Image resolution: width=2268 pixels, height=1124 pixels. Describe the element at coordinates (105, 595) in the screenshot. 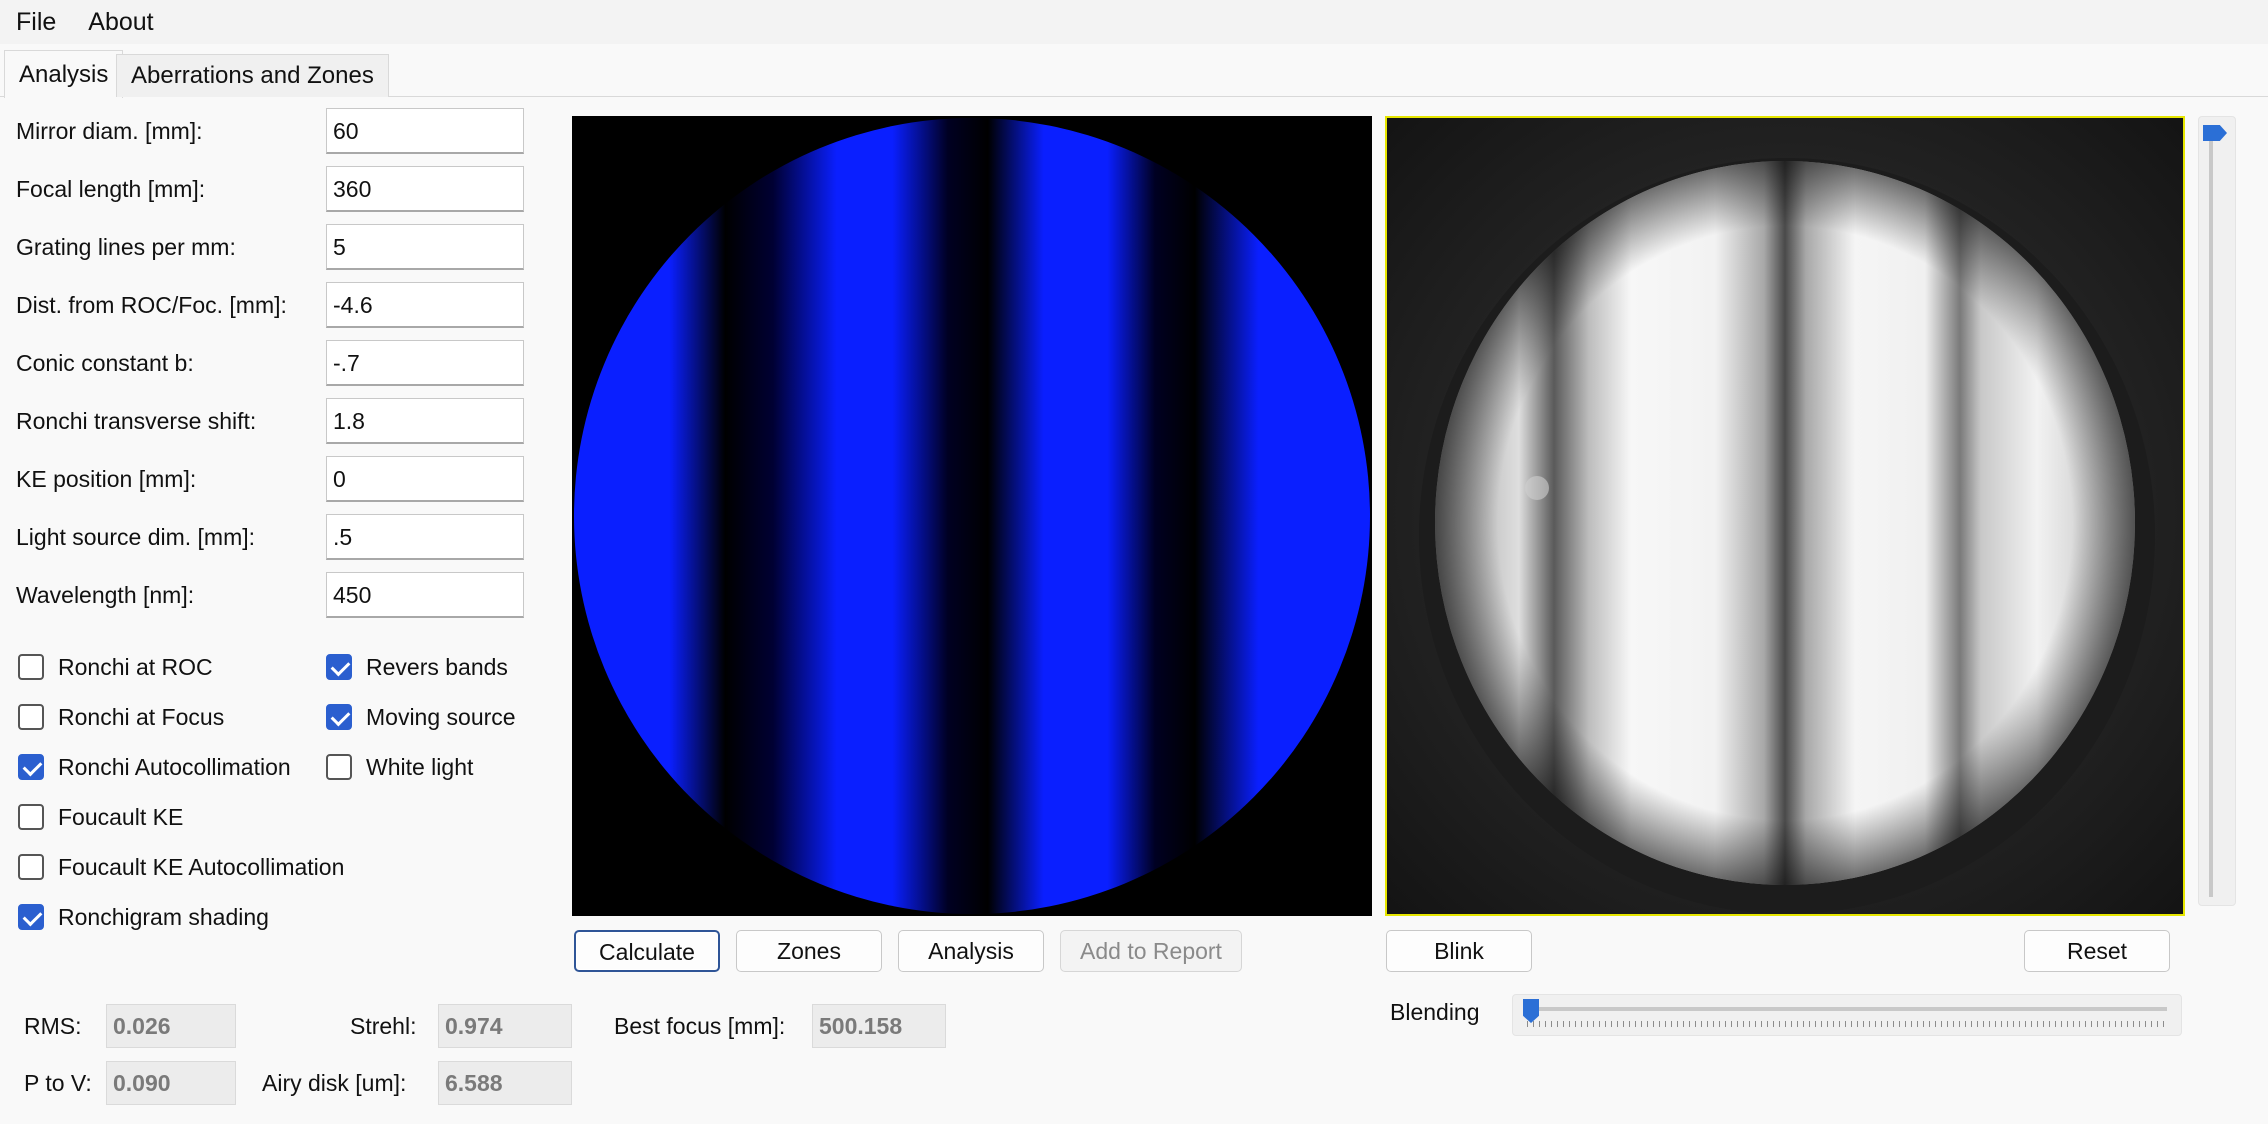

I see `wavelength-label: Wavelength [nm]:` at that location.